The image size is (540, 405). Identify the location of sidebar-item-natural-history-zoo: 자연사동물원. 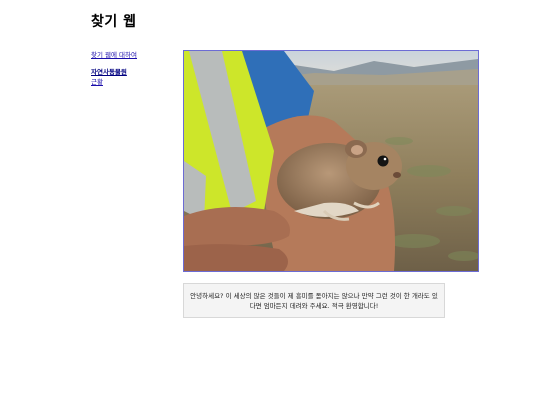
(131, 72).